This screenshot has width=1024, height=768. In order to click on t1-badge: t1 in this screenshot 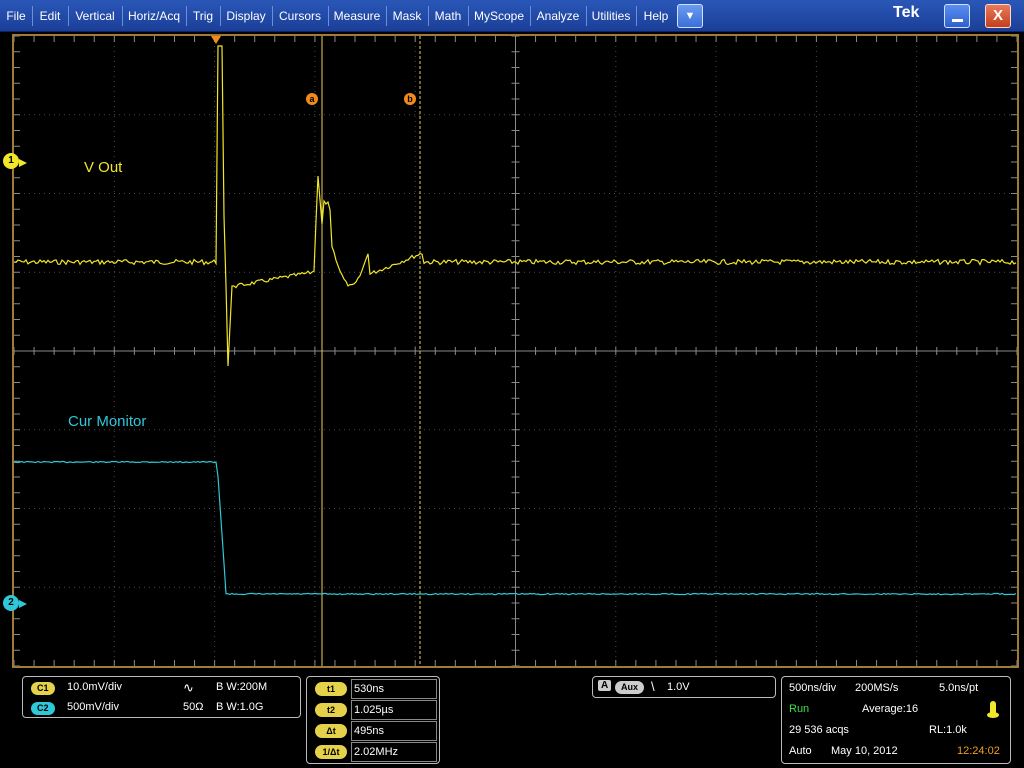, I will do `click(331, 689)`.